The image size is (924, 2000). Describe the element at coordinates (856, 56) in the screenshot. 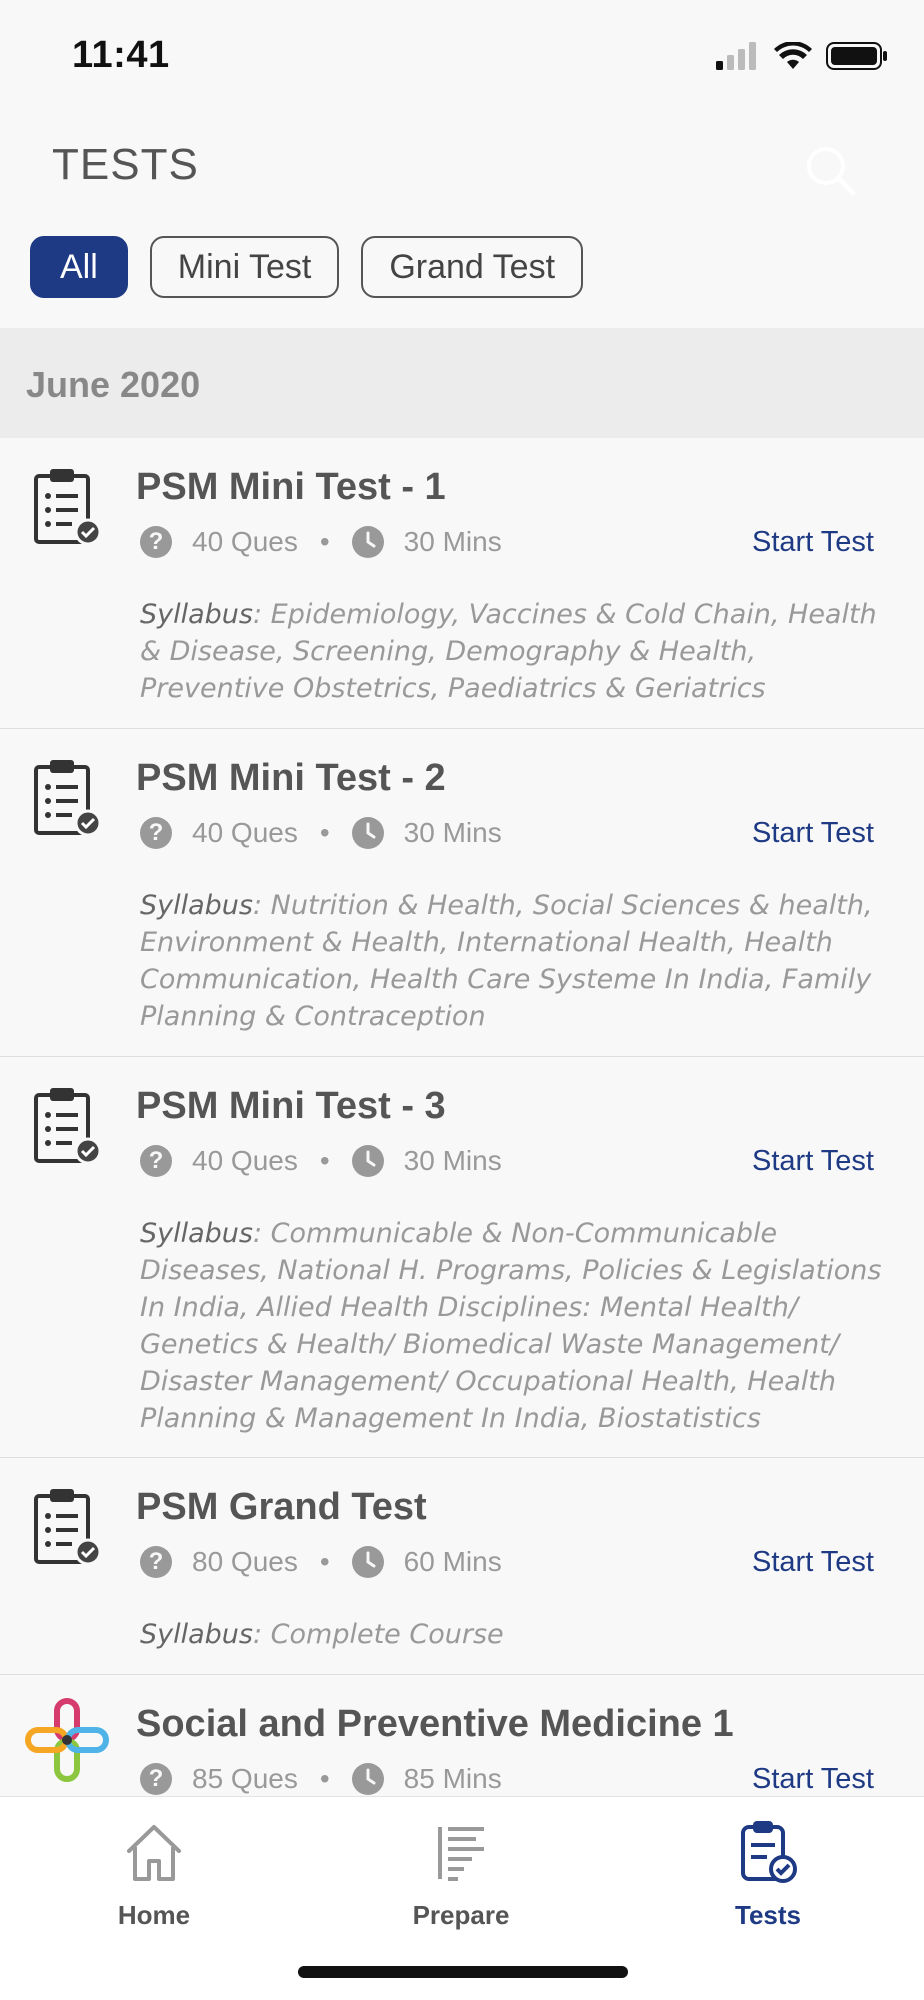

I see `battery-icon` at that location.